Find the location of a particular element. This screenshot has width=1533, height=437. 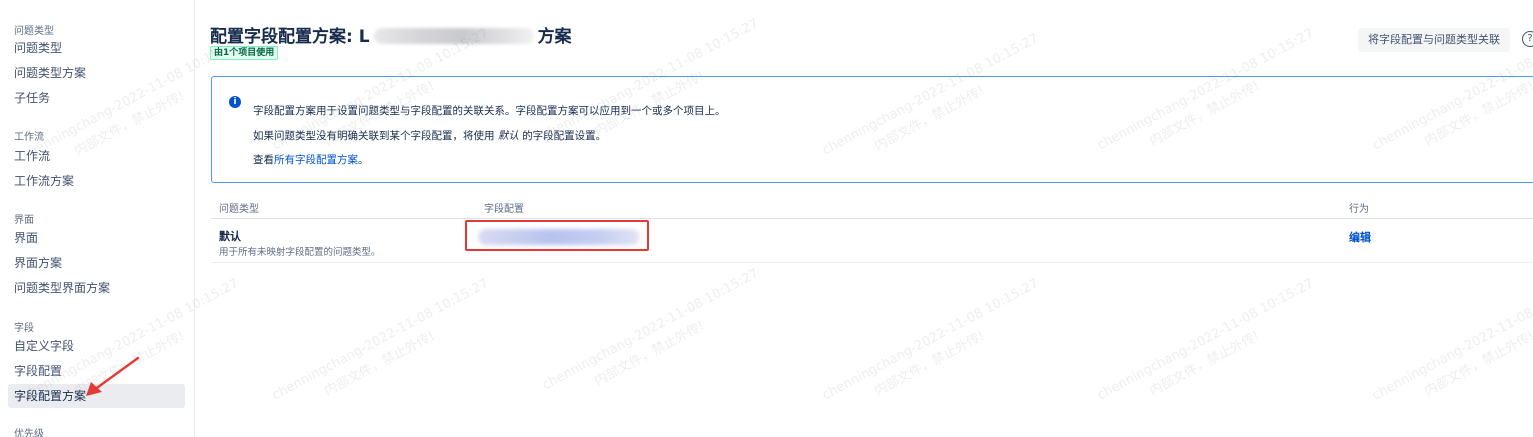

sidebar-item-issue-types: 问题类型 is located at coordinates (96, 48).